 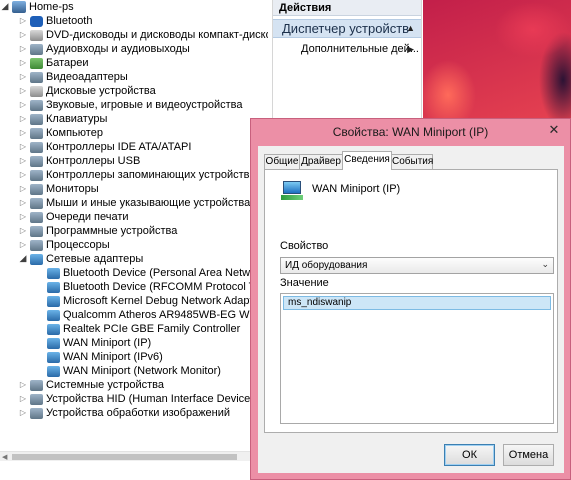 What do you see at coordinates (417, 358) in the screenshot?
I see `value-list: ms_ndiswanip` at bounding box center [417, 358].